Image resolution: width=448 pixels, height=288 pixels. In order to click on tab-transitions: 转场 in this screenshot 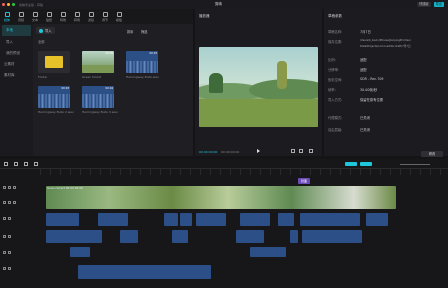, I will do `click(77, 16)`.